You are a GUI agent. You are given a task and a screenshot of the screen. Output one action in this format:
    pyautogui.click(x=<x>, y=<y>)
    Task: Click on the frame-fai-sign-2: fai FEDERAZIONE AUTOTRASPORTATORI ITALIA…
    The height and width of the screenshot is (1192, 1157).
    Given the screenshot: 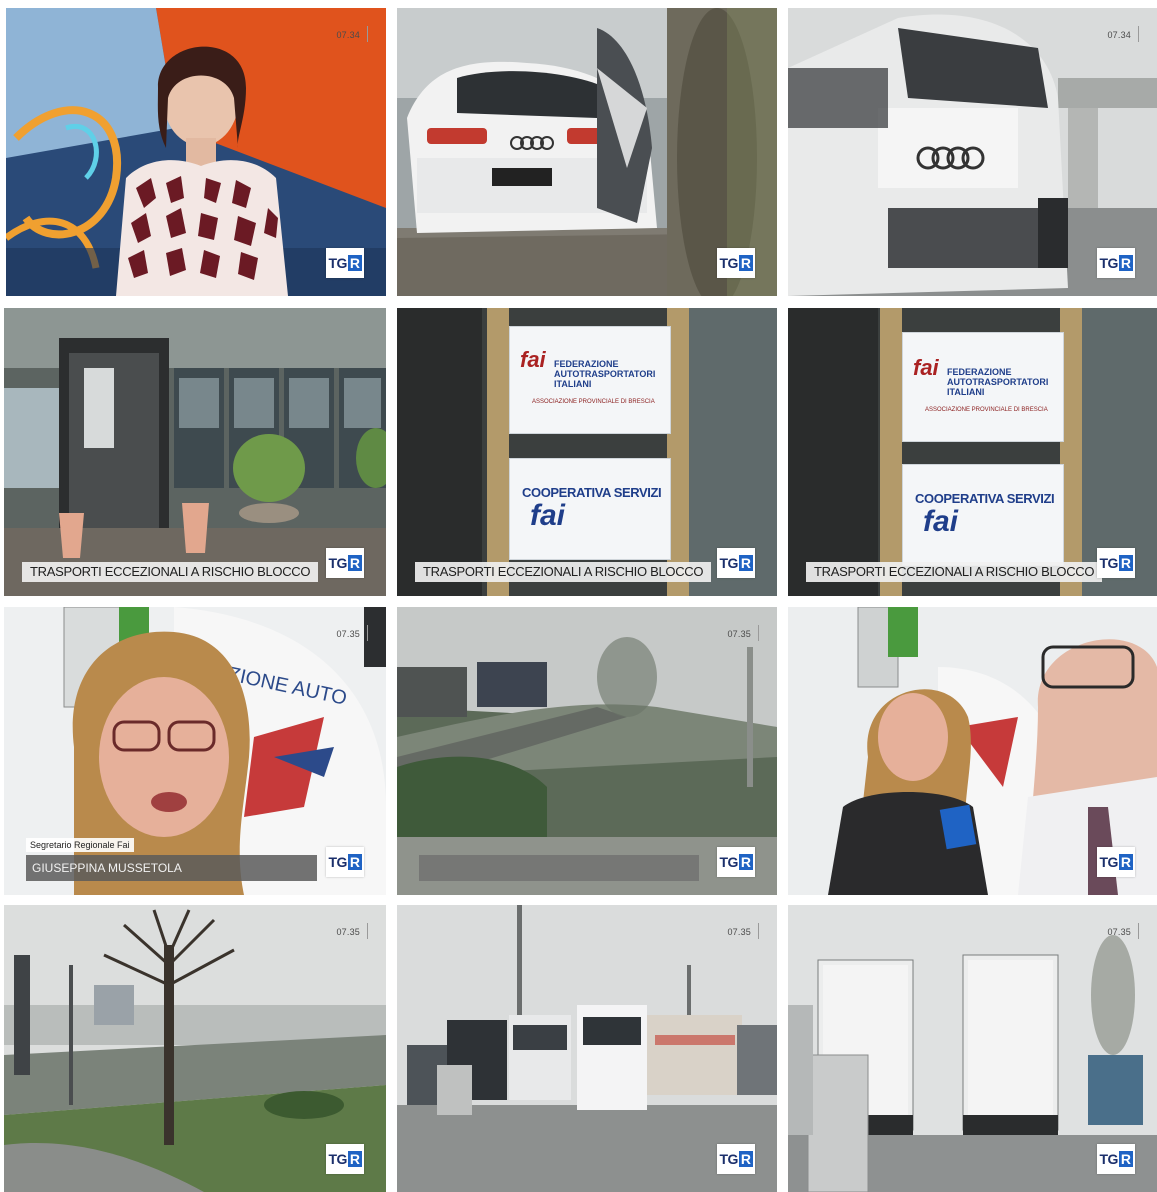 What is the action you would take?
    pyautogui.click(x=972, y=452)
    